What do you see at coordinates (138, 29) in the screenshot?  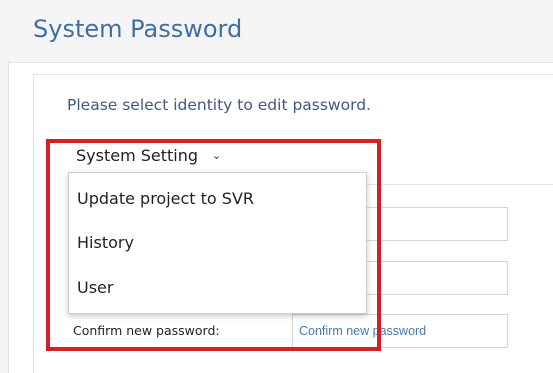 I see `page-title: System Password` at bounding box center [138, 29].